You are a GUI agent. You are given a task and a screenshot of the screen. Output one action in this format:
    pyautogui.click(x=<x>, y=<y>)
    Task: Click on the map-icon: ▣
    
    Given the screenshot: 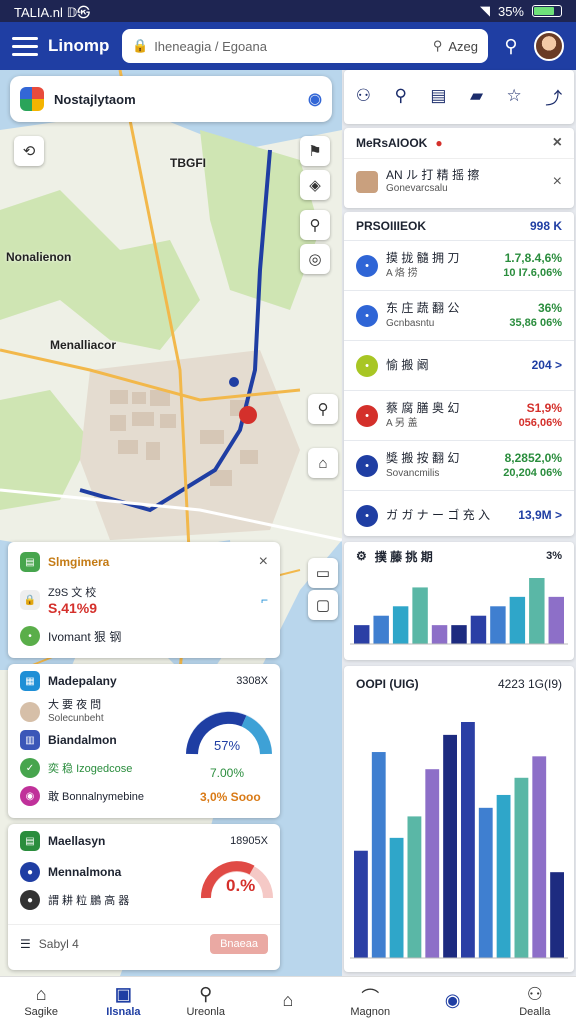 What is the action you would take?
    pyautogui.click(x=123, y=993)
    